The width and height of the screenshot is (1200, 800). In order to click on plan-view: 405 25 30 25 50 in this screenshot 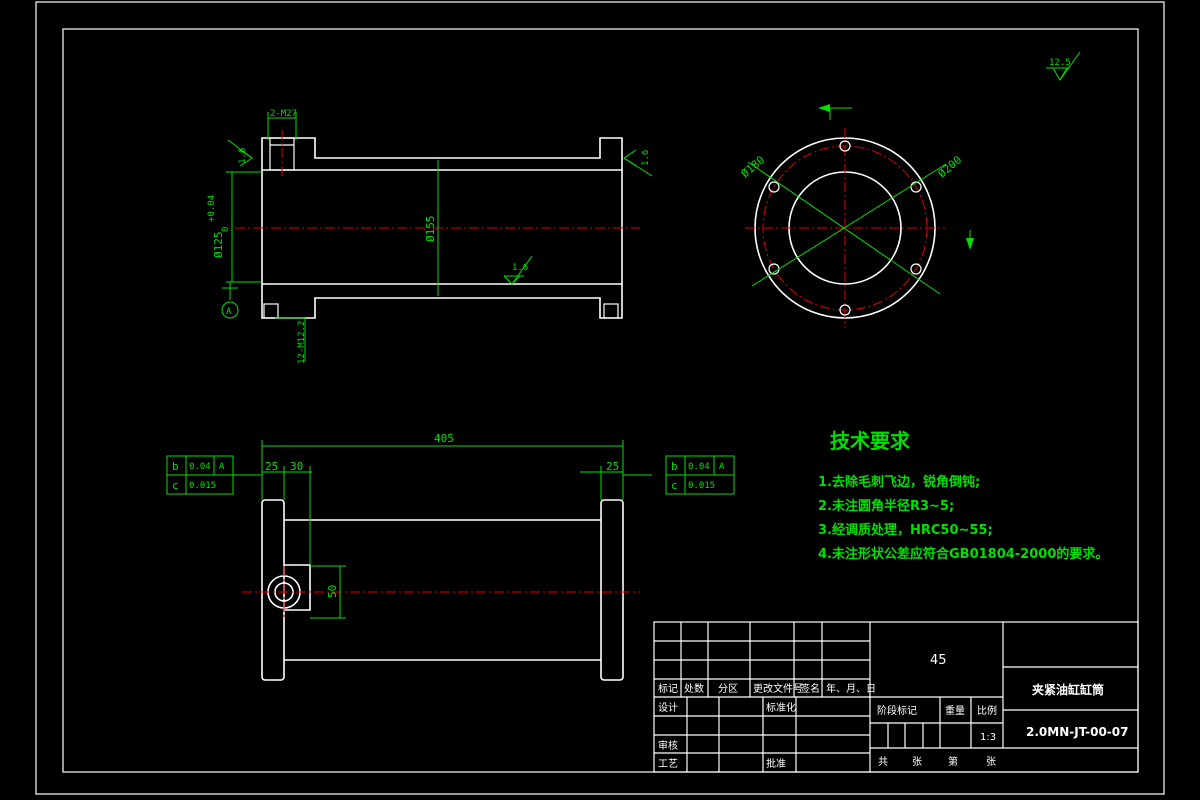, I will do `click(442, 556)`.